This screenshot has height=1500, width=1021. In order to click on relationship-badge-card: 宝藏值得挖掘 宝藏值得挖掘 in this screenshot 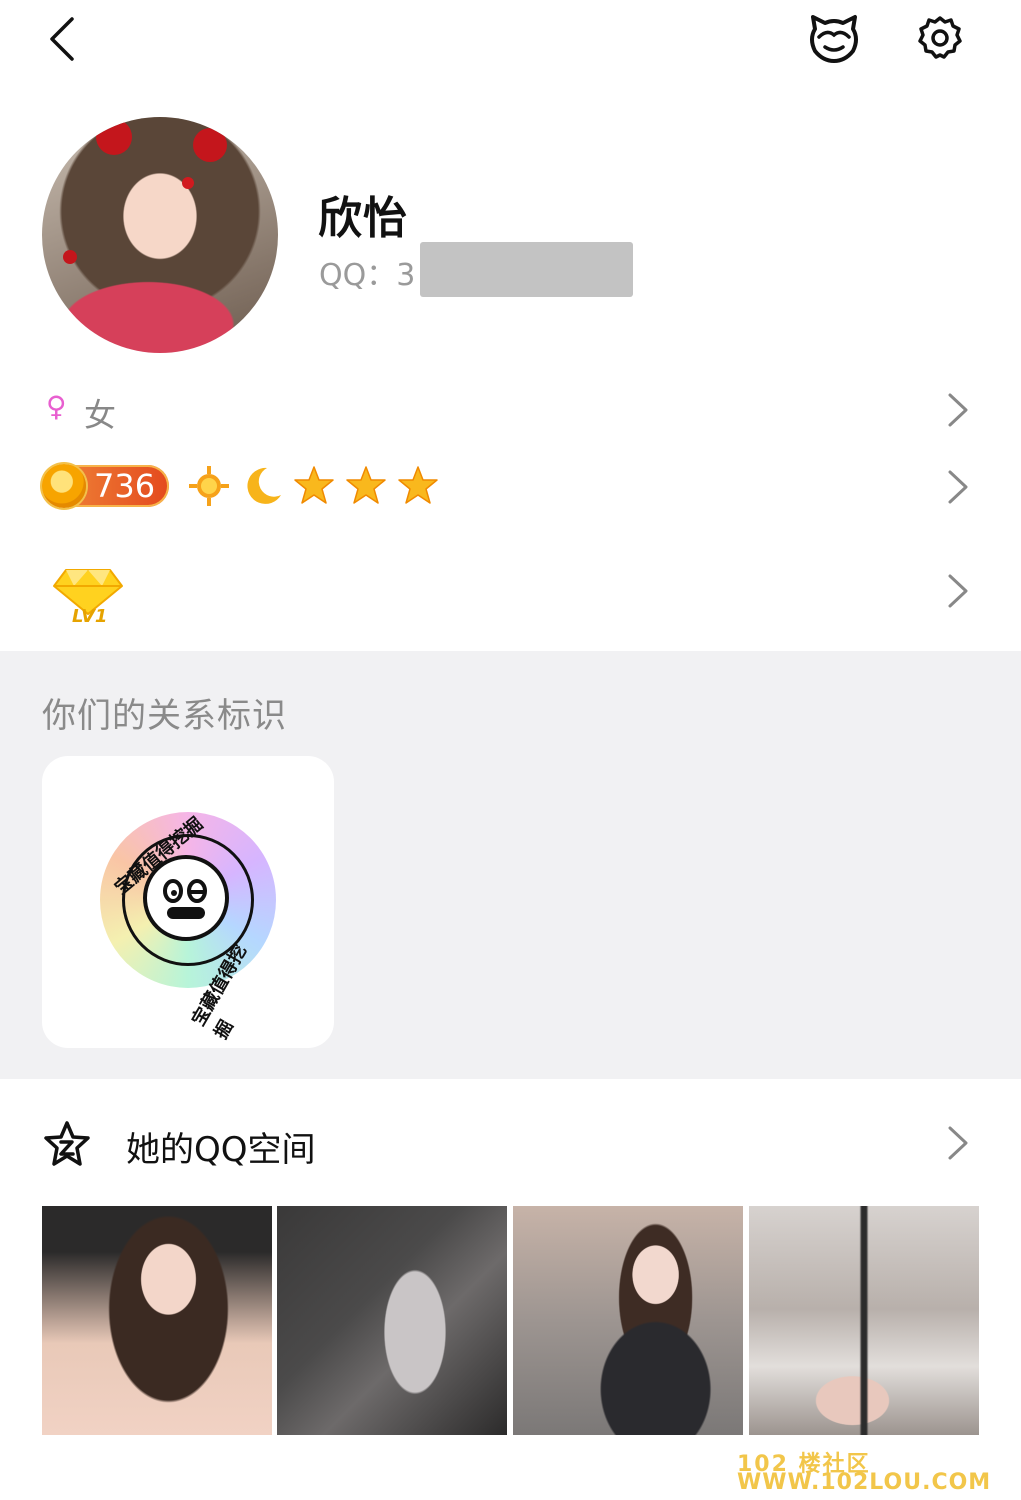, I will do `click(188, 902)`.